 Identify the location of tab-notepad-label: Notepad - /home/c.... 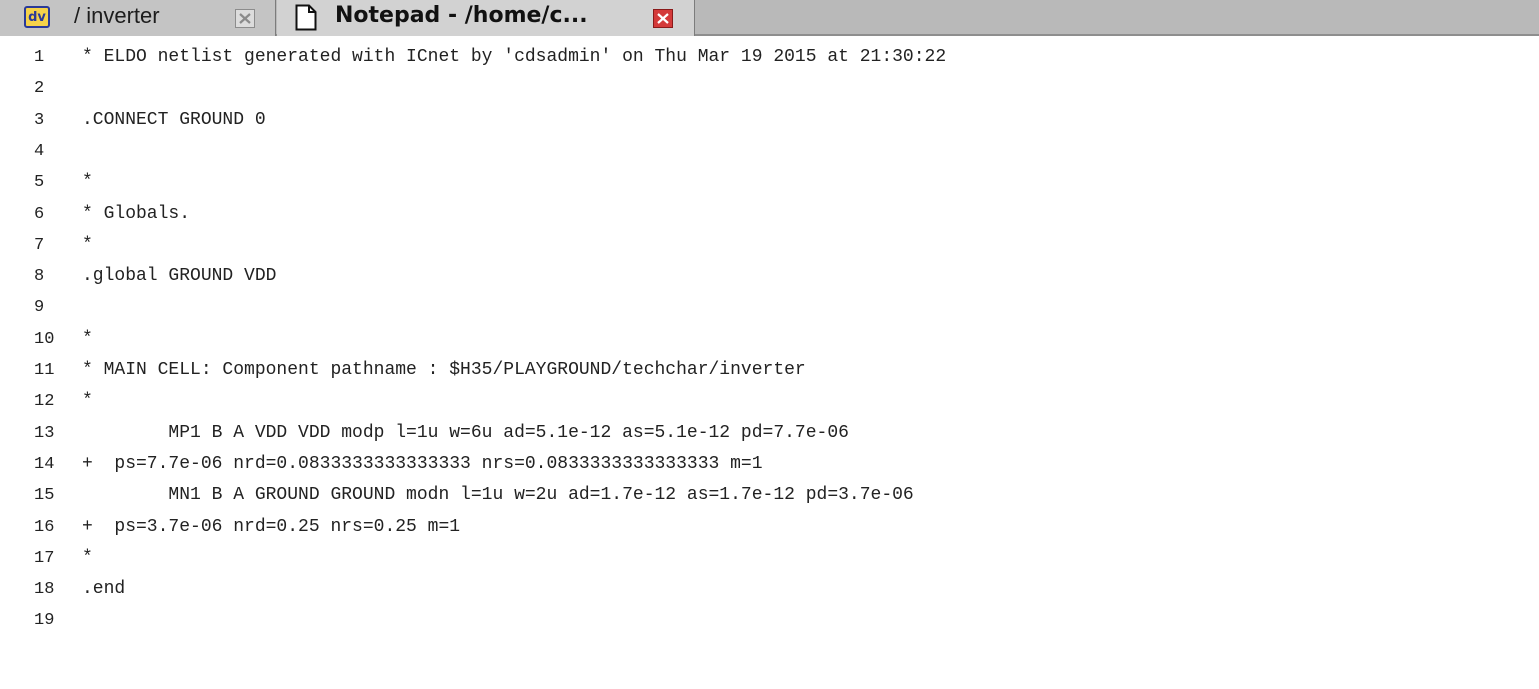
(461, 15).